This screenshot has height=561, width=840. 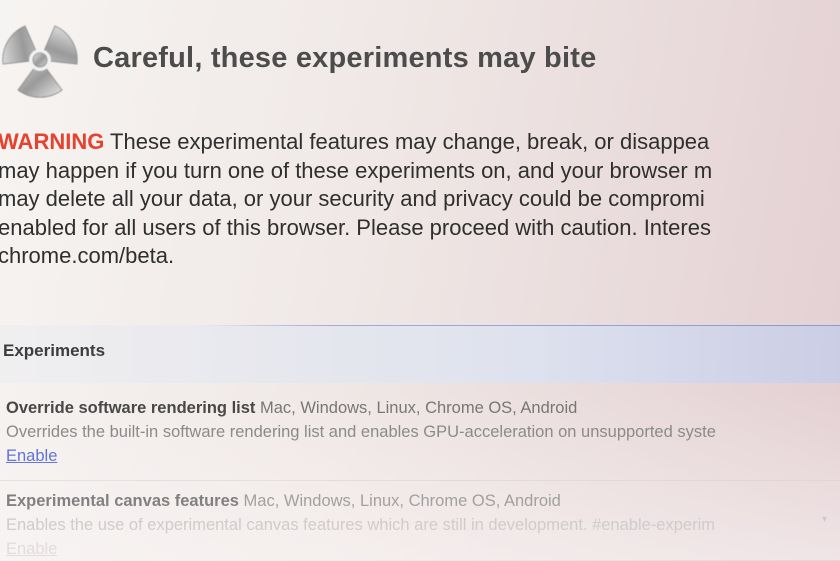 I want to click on page-header: Careful, these experiments may bite, so click(x=420, y=58).